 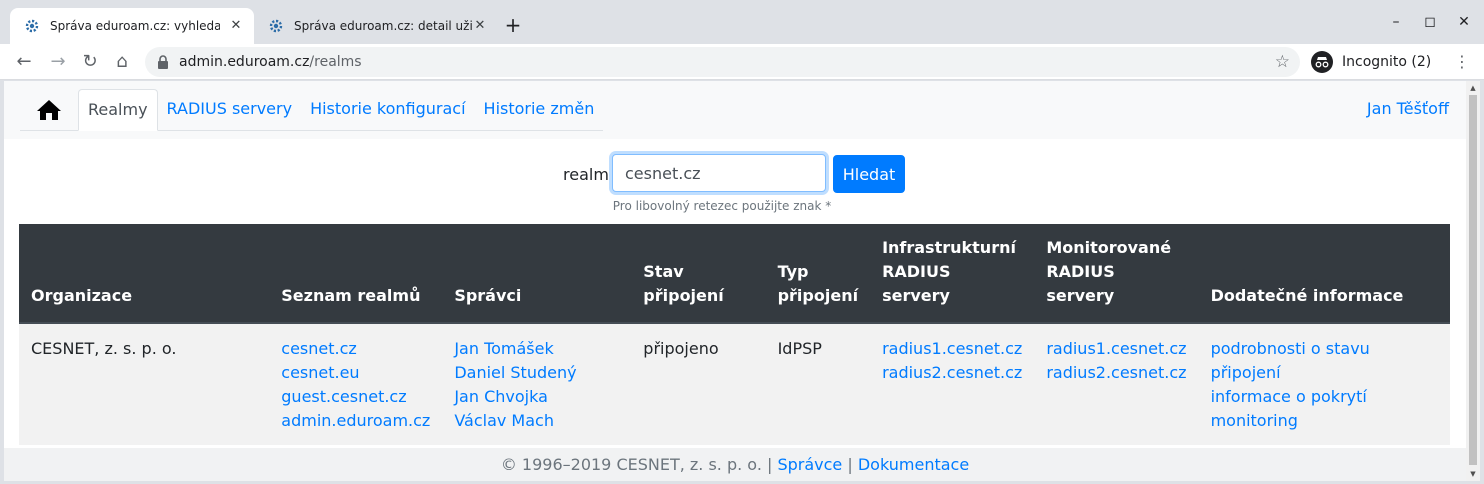 I want to click on nav-home, so click(x=49, y=110).